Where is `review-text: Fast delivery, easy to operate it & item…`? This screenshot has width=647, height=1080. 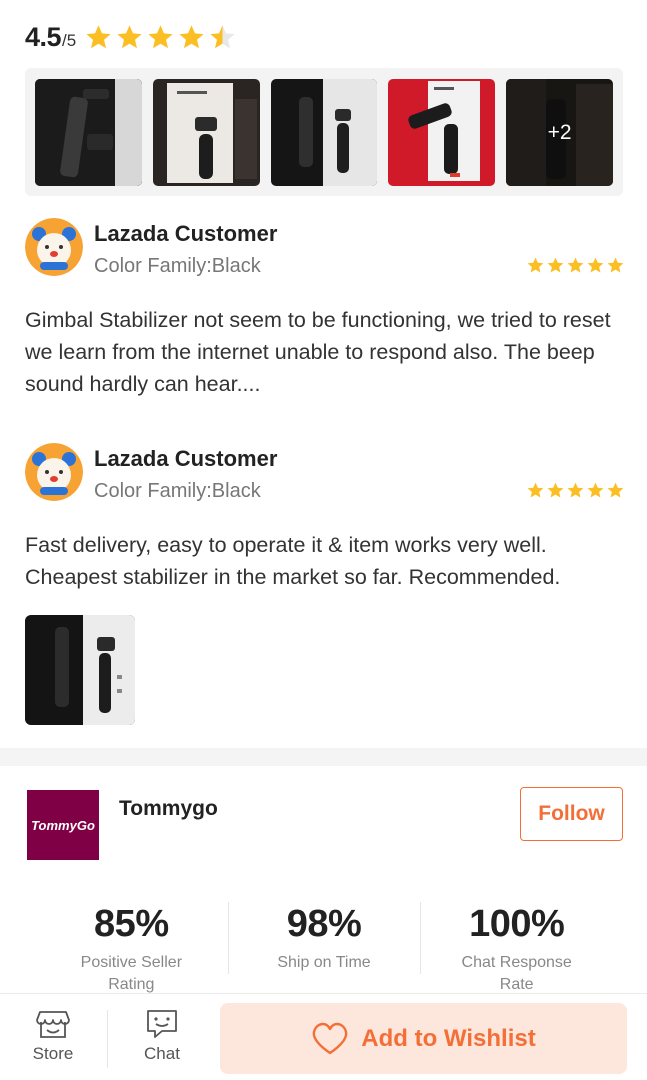 review-text: Fast delivery, easy to operate it & item… is located at coordinates (293, 561).